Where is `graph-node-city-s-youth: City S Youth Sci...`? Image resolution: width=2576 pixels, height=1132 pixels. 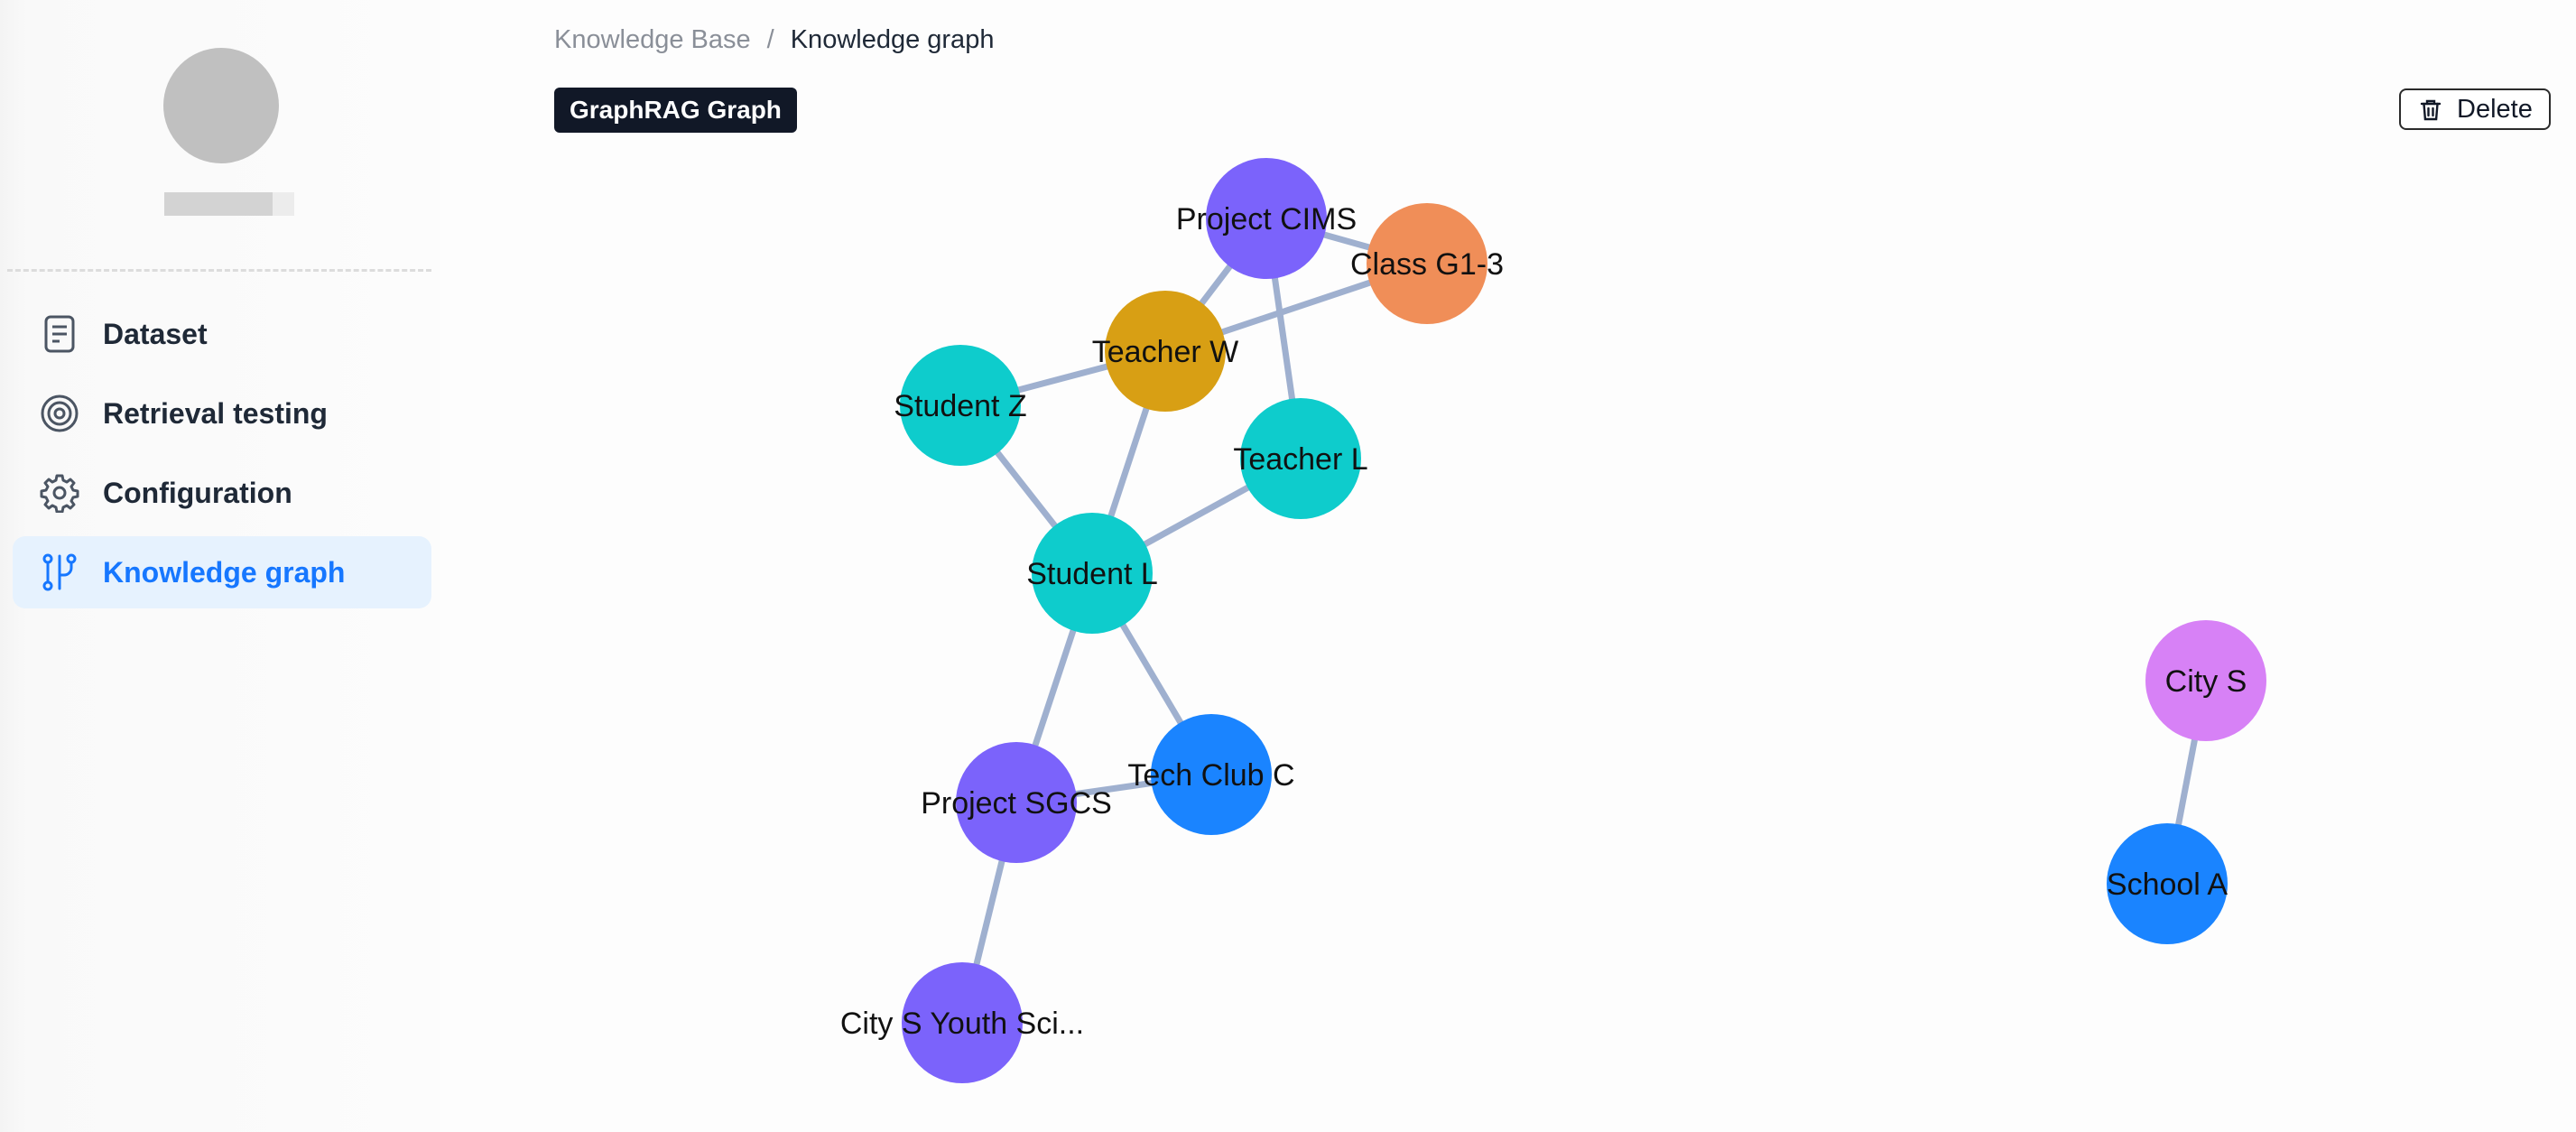 graph-node-city-s-youth: City S Youth Sci... is located at coordinates (962, 1023).